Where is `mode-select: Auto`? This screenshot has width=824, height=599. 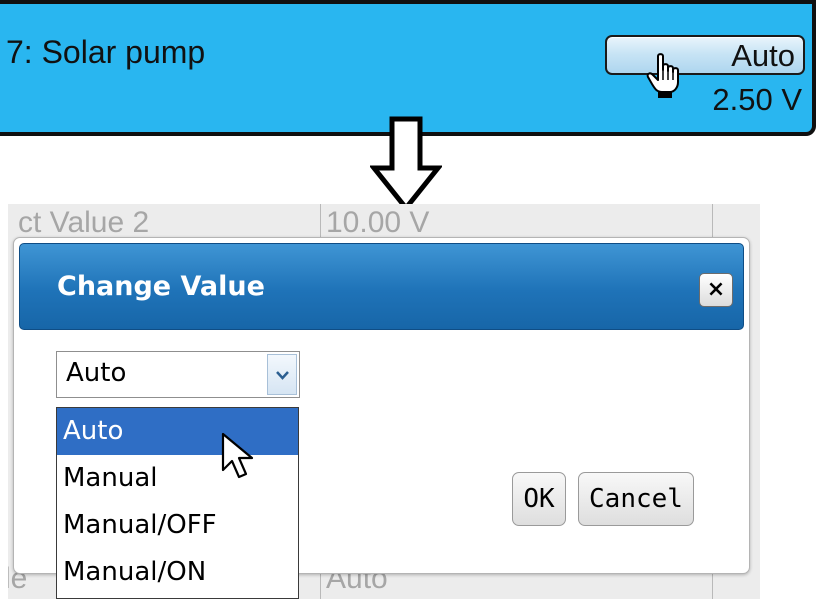 mode-select: Auto is located at coordinates (178, 374).